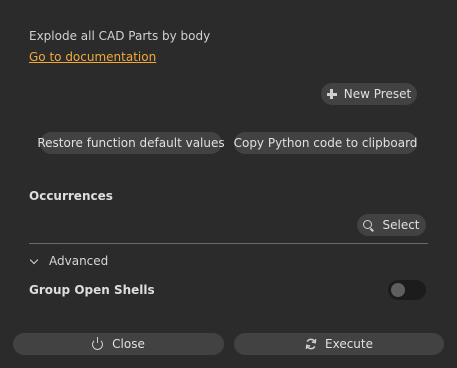 This screenshot has height=368, width=457. I want to click on chevron-down-icon, so click(34, 259).